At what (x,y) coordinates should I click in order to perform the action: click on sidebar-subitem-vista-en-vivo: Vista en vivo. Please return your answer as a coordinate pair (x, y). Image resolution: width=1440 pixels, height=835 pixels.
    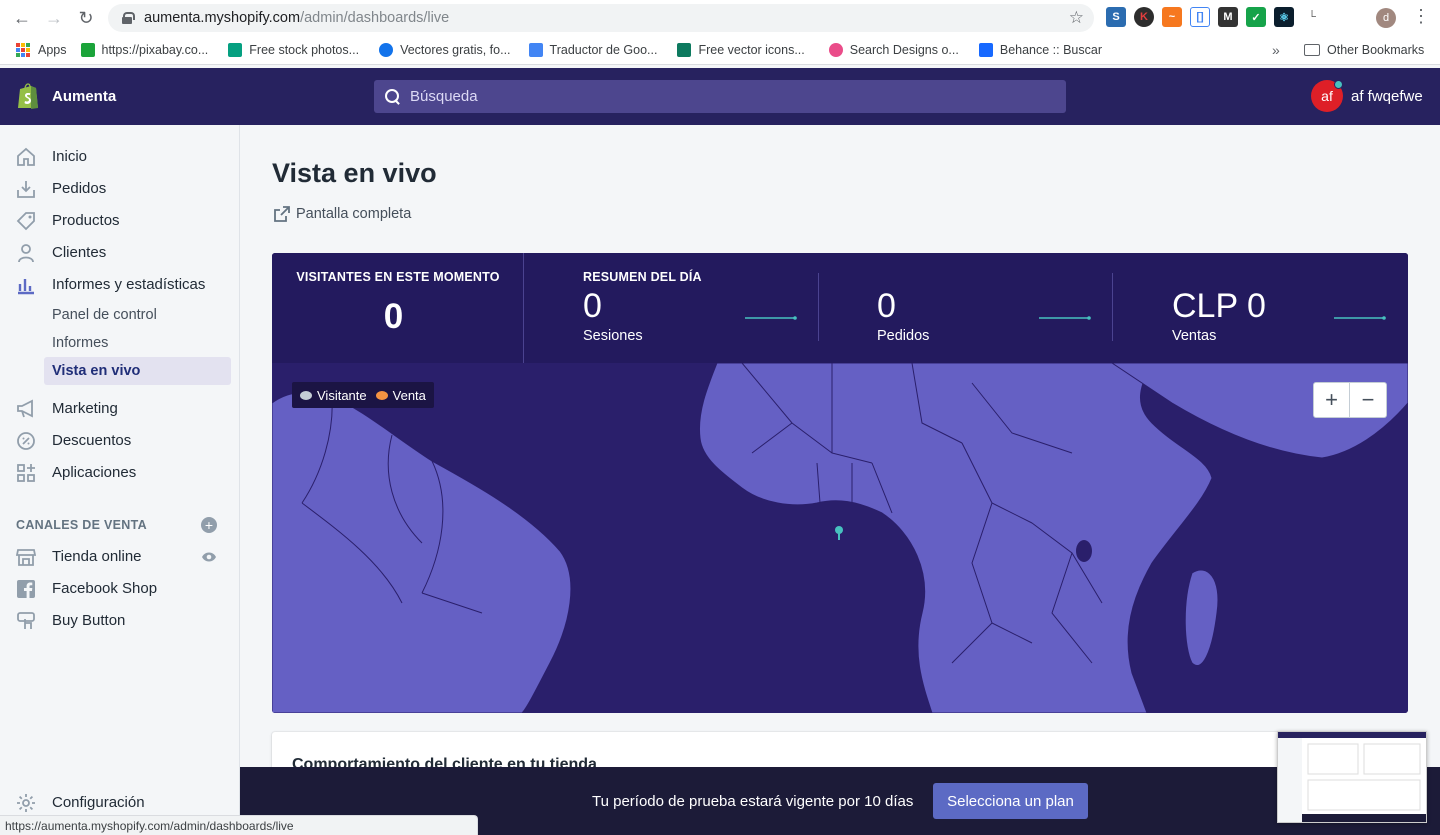
    Looking at the image, I should click on (137, 371).